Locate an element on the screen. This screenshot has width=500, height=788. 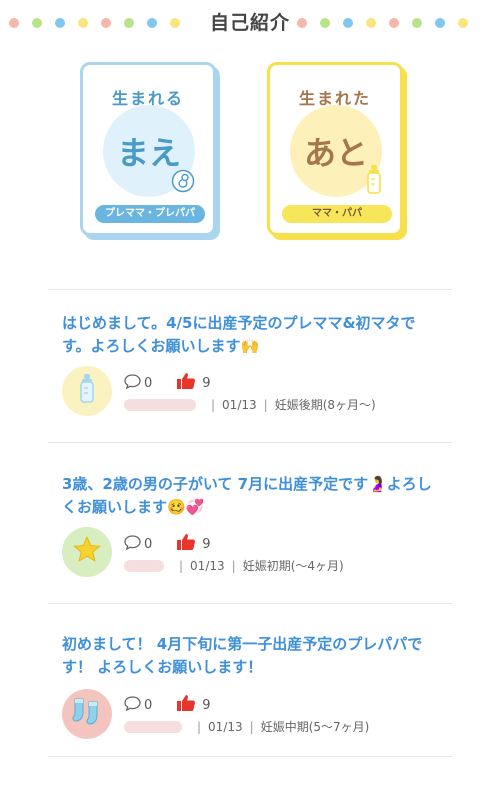
card-audience-label: ママ・パパ is located at coordinates (337, 214).